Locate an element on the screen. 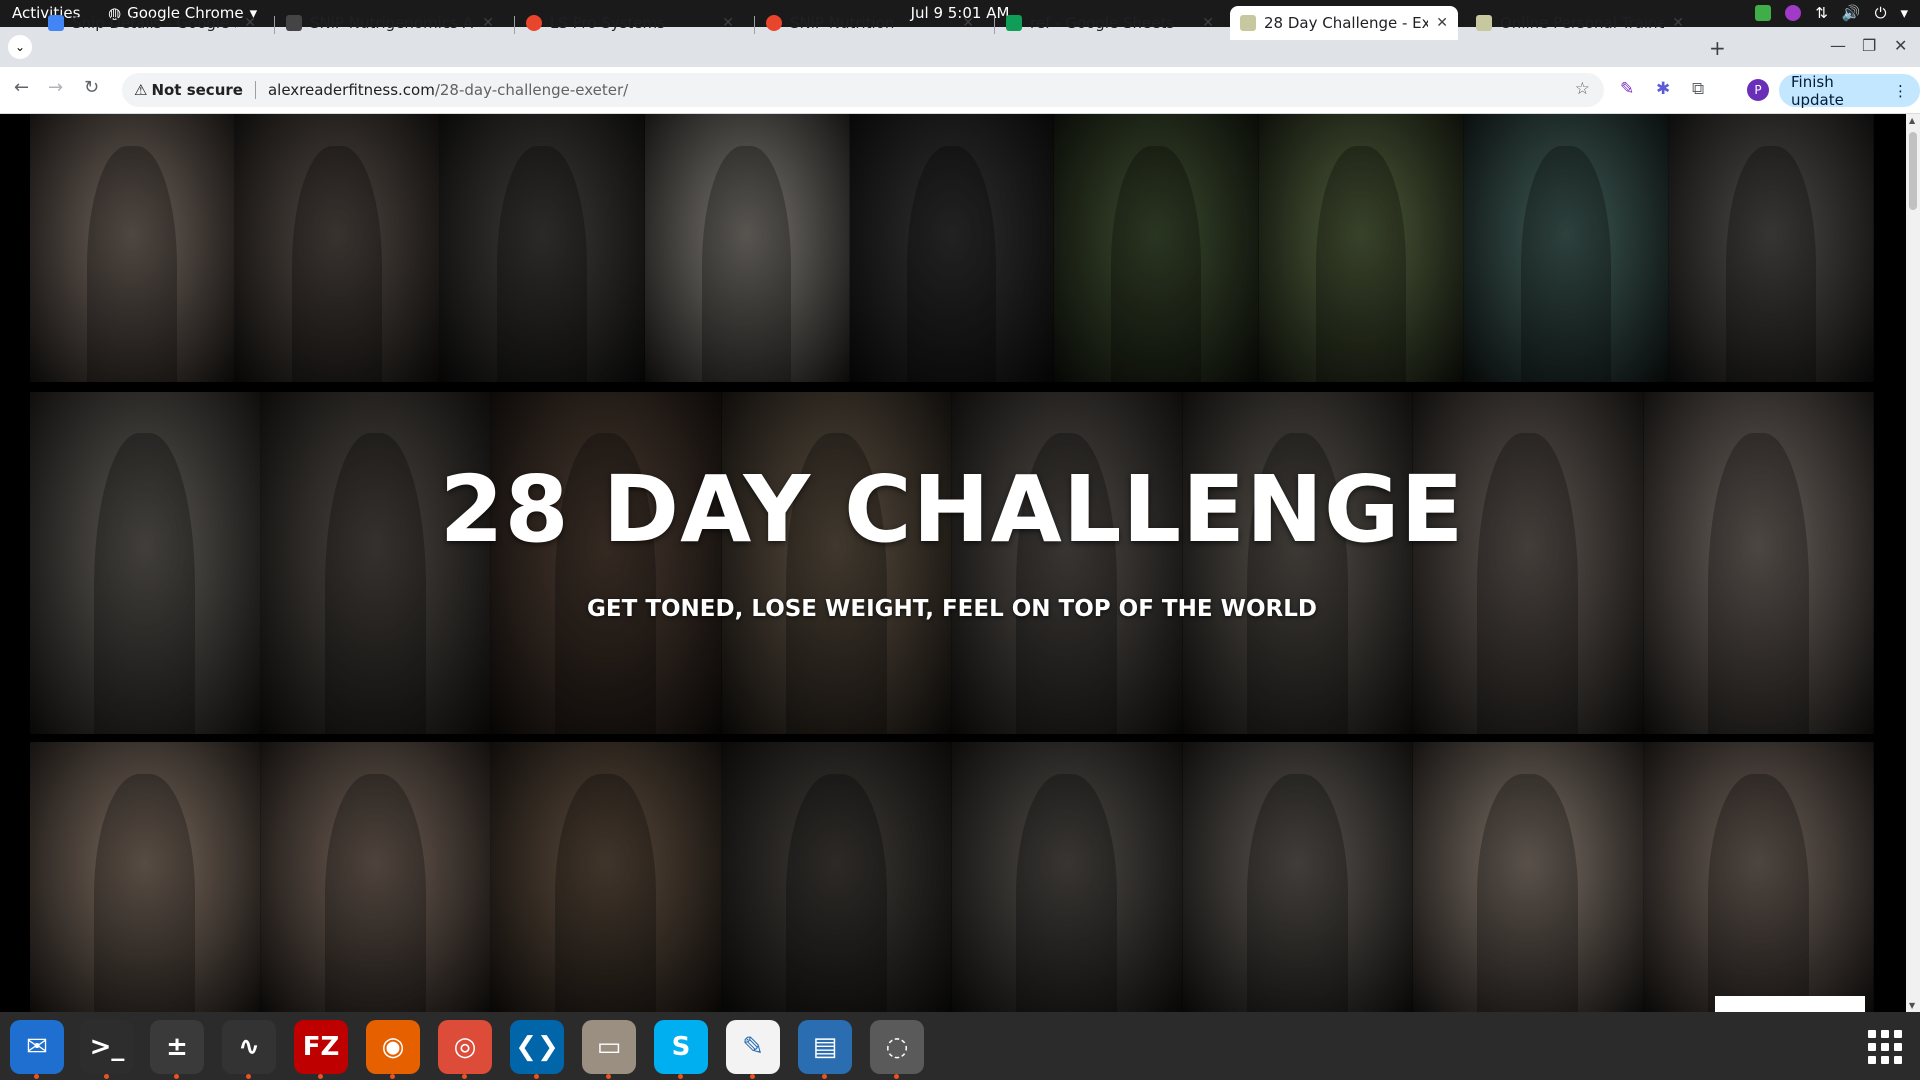 This screenshot has height=1080, width=1920. kebab-menu-icon: ⋮ is located at coordinates (1900, 90).